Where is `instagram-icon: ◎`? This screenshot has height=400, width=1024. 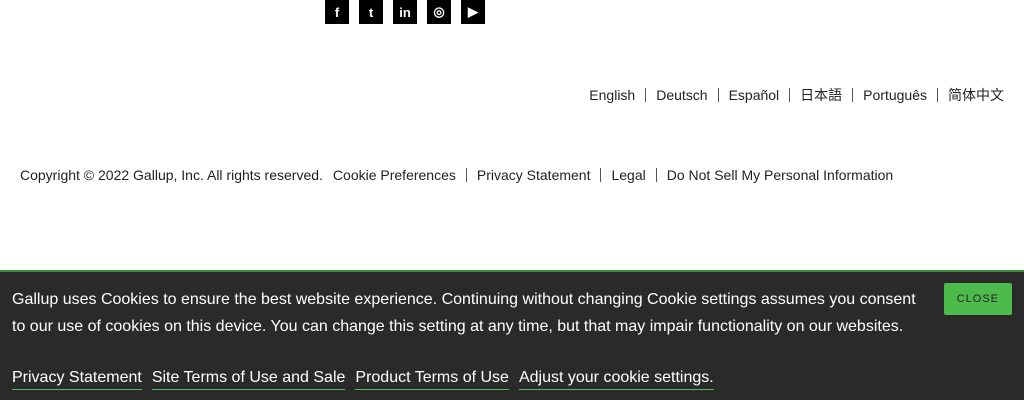
instagram-icon: ◎ is located at coordinates (439, 12).